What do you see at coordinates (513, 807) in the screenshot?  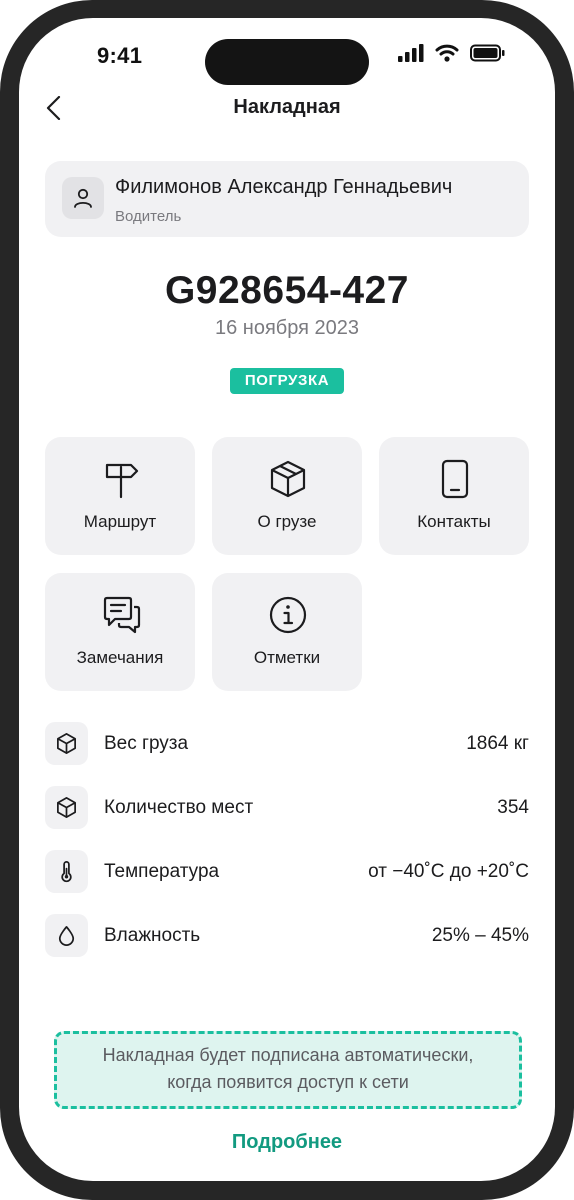 I see `detail-value: 354` at bounding box center [513, 807].